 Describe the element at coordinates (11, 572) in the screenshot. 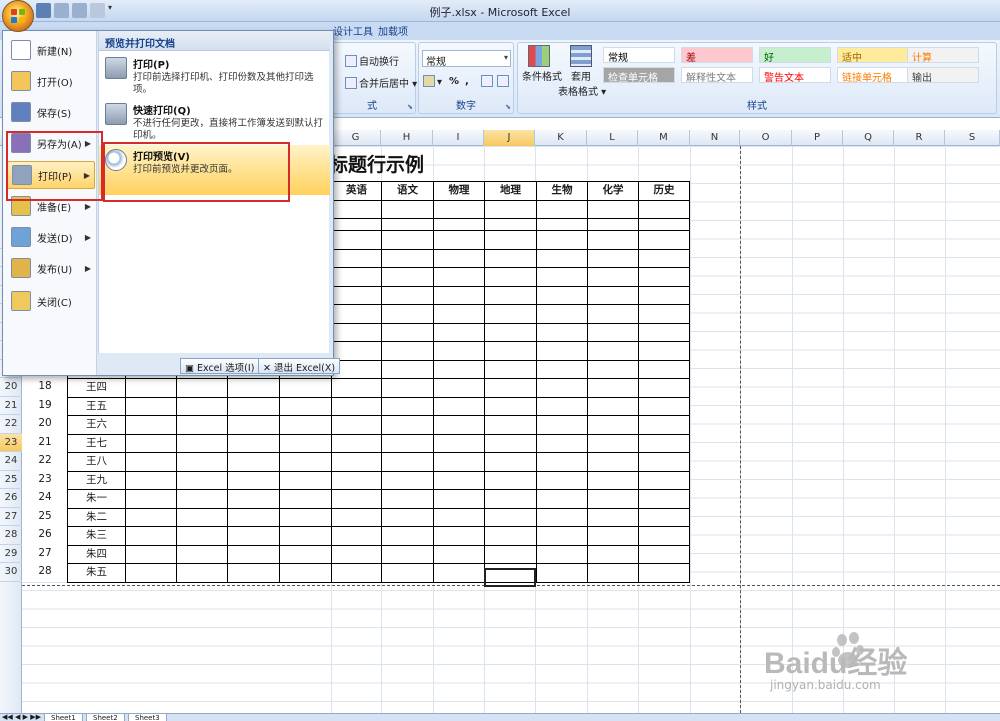

I see `row-header: 30` at that location.